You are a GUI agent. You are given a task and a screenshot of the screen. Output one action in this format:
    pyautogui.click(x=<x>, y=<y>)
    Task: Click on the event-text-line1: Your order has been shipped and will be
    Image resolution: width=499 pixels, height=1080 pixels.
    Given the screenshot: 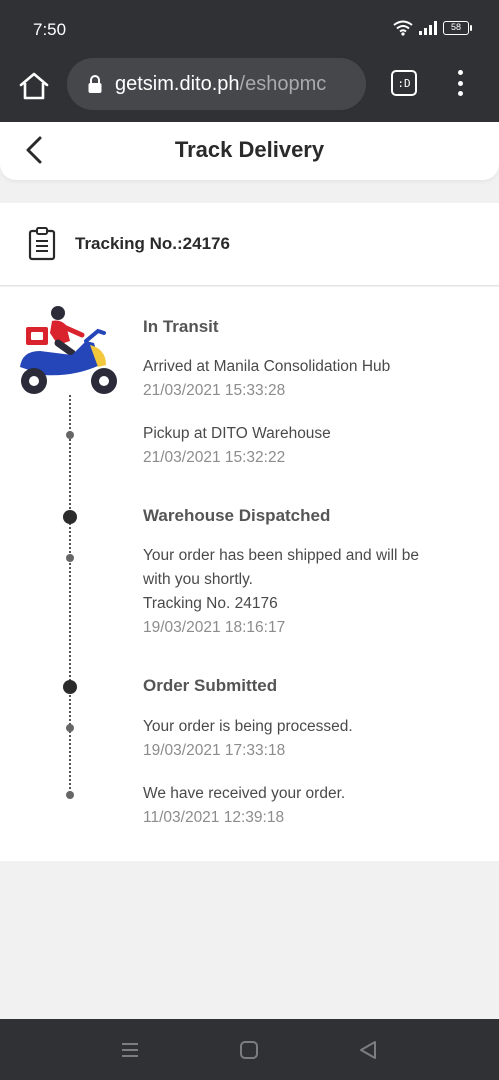 What is the action you would take?
    pyautogui.click(x=281, y=555)
    